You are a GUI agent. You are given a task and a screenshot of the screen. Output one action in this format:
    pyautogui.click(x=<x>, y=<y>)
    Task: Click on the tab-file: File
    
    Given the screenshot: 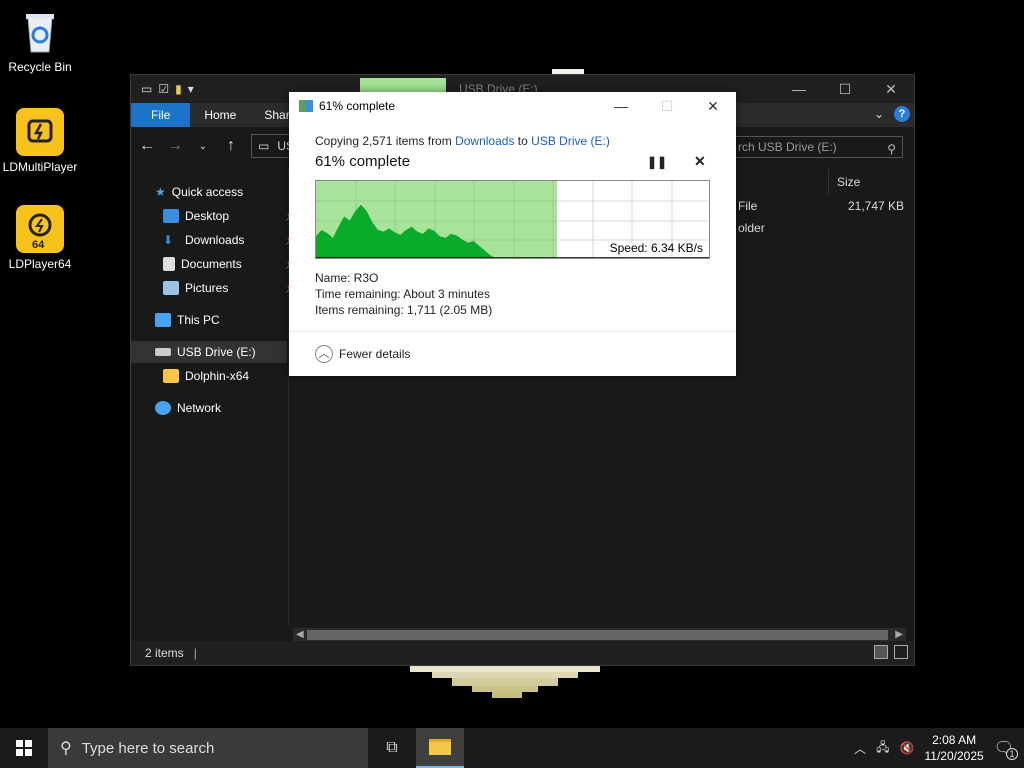 What is the action you would take?
    pyautogui.click(x=161, y=115)
    